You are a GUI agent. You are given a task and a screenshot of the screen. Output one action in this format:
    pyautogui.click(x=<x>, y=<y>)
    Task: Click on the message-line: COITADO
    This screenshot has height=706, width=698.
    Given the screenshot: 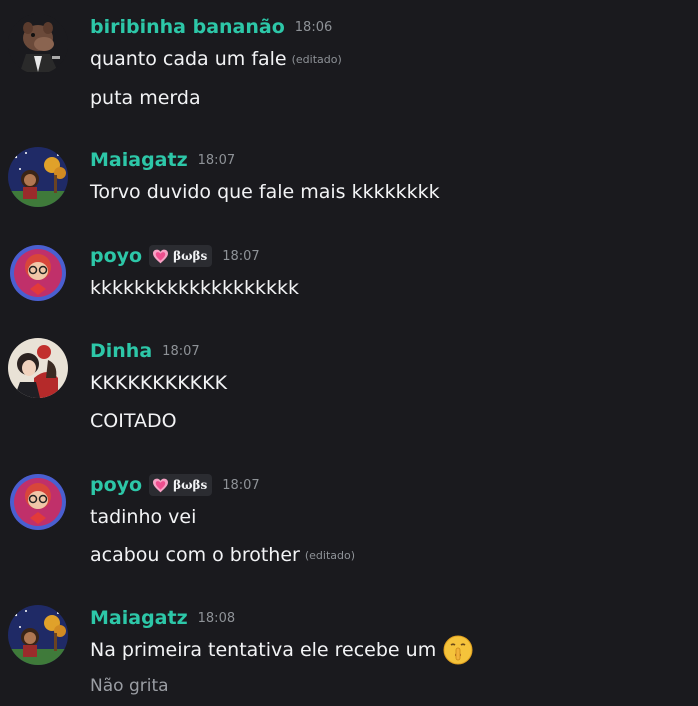 What is the action you would take?
    pyautogui.click(x=133, y=421)
    